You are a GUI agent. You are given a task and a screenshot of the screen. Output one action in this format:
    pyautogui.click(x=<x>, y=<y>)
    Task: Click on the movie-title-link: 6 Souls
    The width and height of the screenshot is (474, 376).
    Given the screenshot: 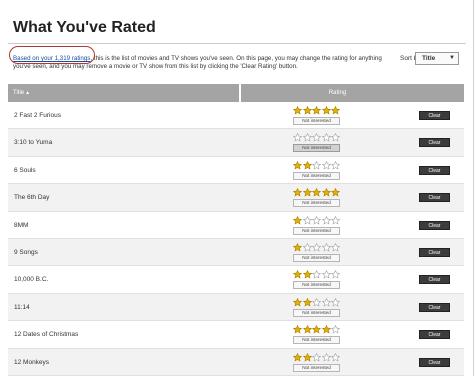 What is the action you would take?
    pyautogui.click(x=25, y=170)
    